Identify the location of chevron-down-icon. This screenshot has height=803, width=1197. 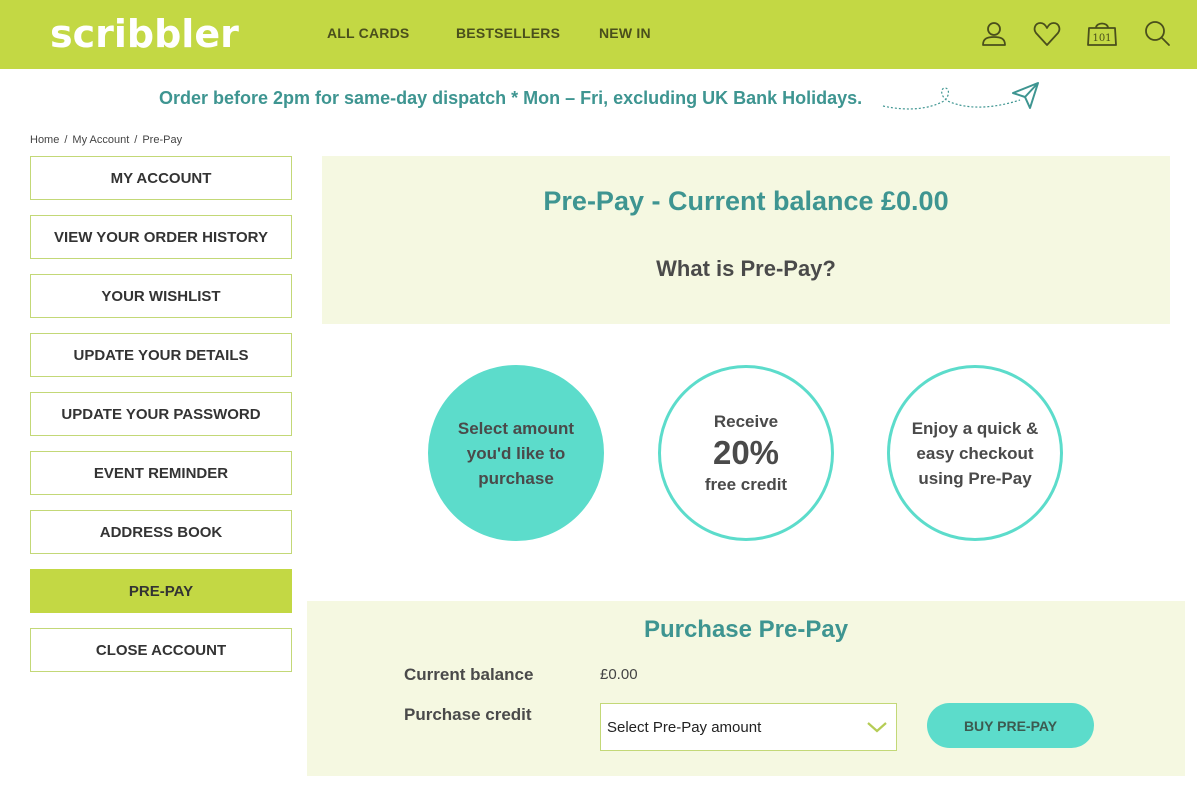
(877, 727).